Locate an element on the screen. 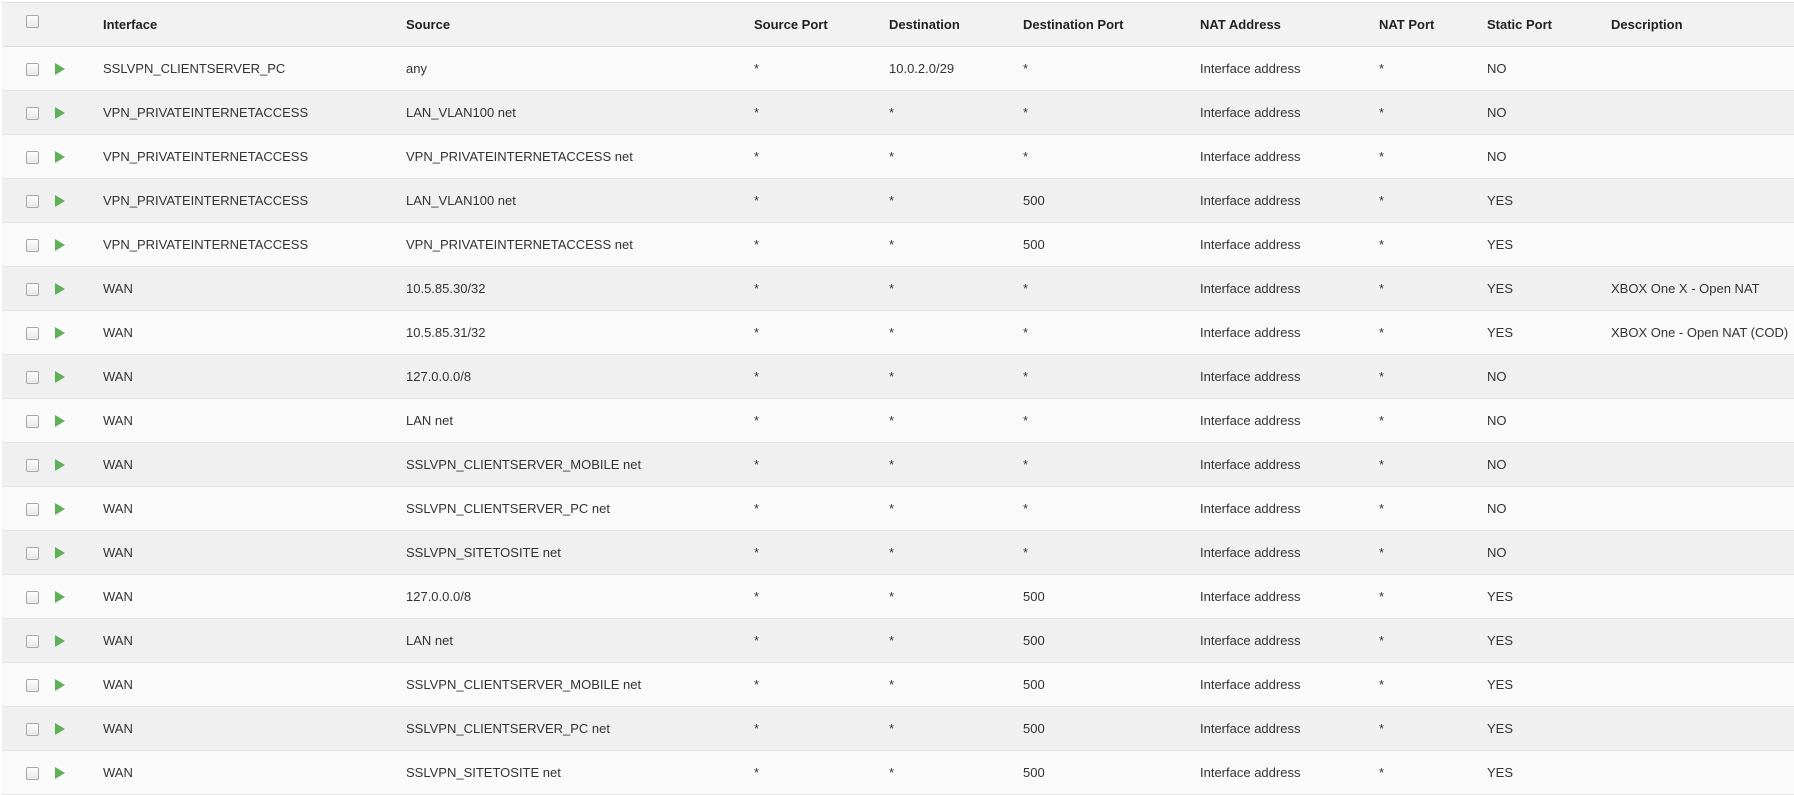 The image size is (1794, 795). cell-interface: VPN_PRIVATEINTERNETACCESS is located at coordinates (206, 156).